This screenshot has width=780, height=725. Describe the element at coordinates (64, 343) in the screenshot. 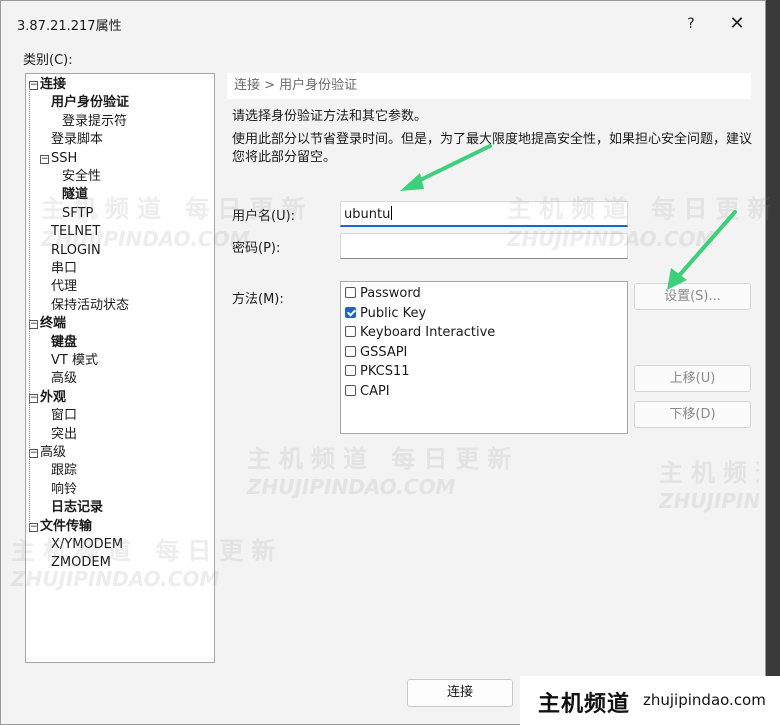

I see `tree-node: 键盘` at that location.